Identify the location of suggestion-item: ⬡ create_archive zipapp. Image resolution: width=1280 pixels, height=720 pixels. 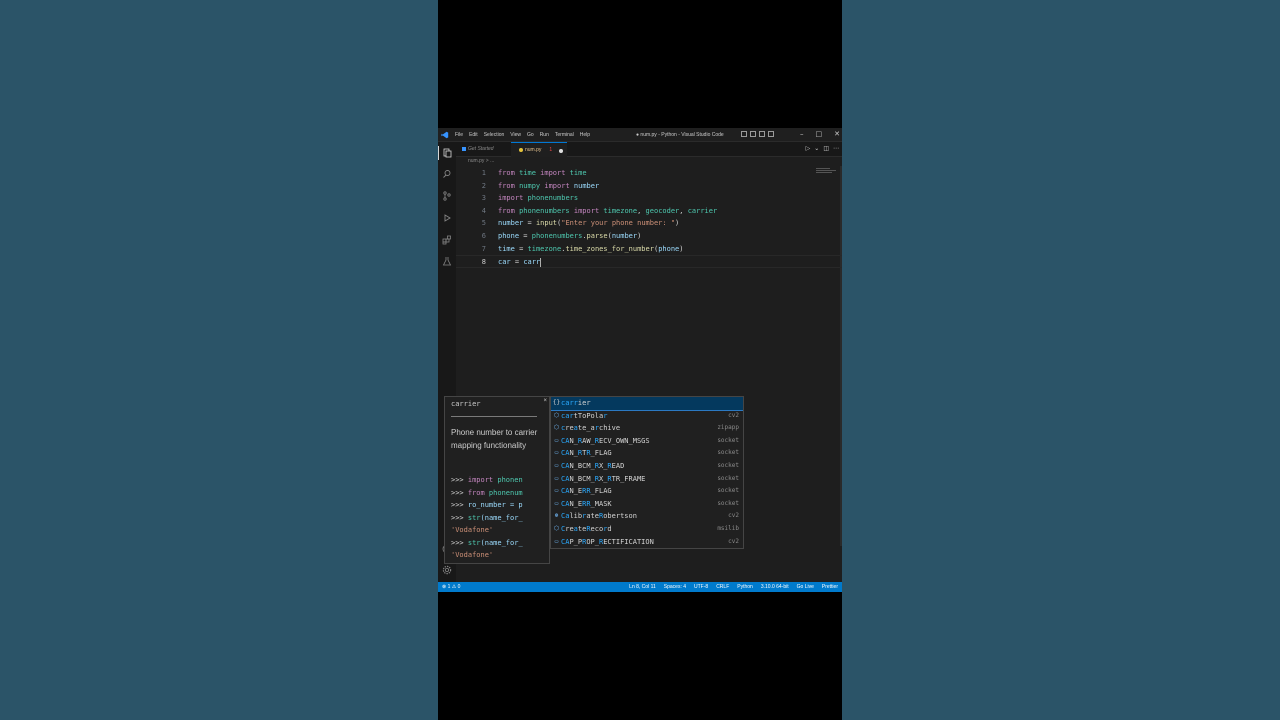
(647, 428).